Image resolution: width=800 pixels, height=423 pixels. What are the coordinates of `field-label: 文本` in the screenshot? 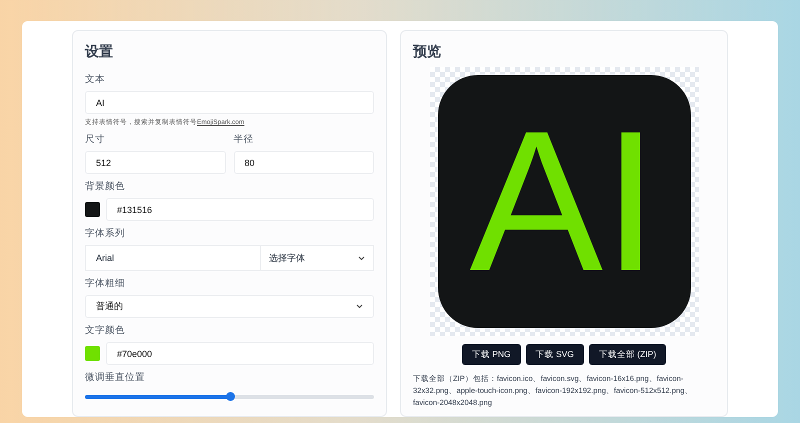 It's located at (95, 79).